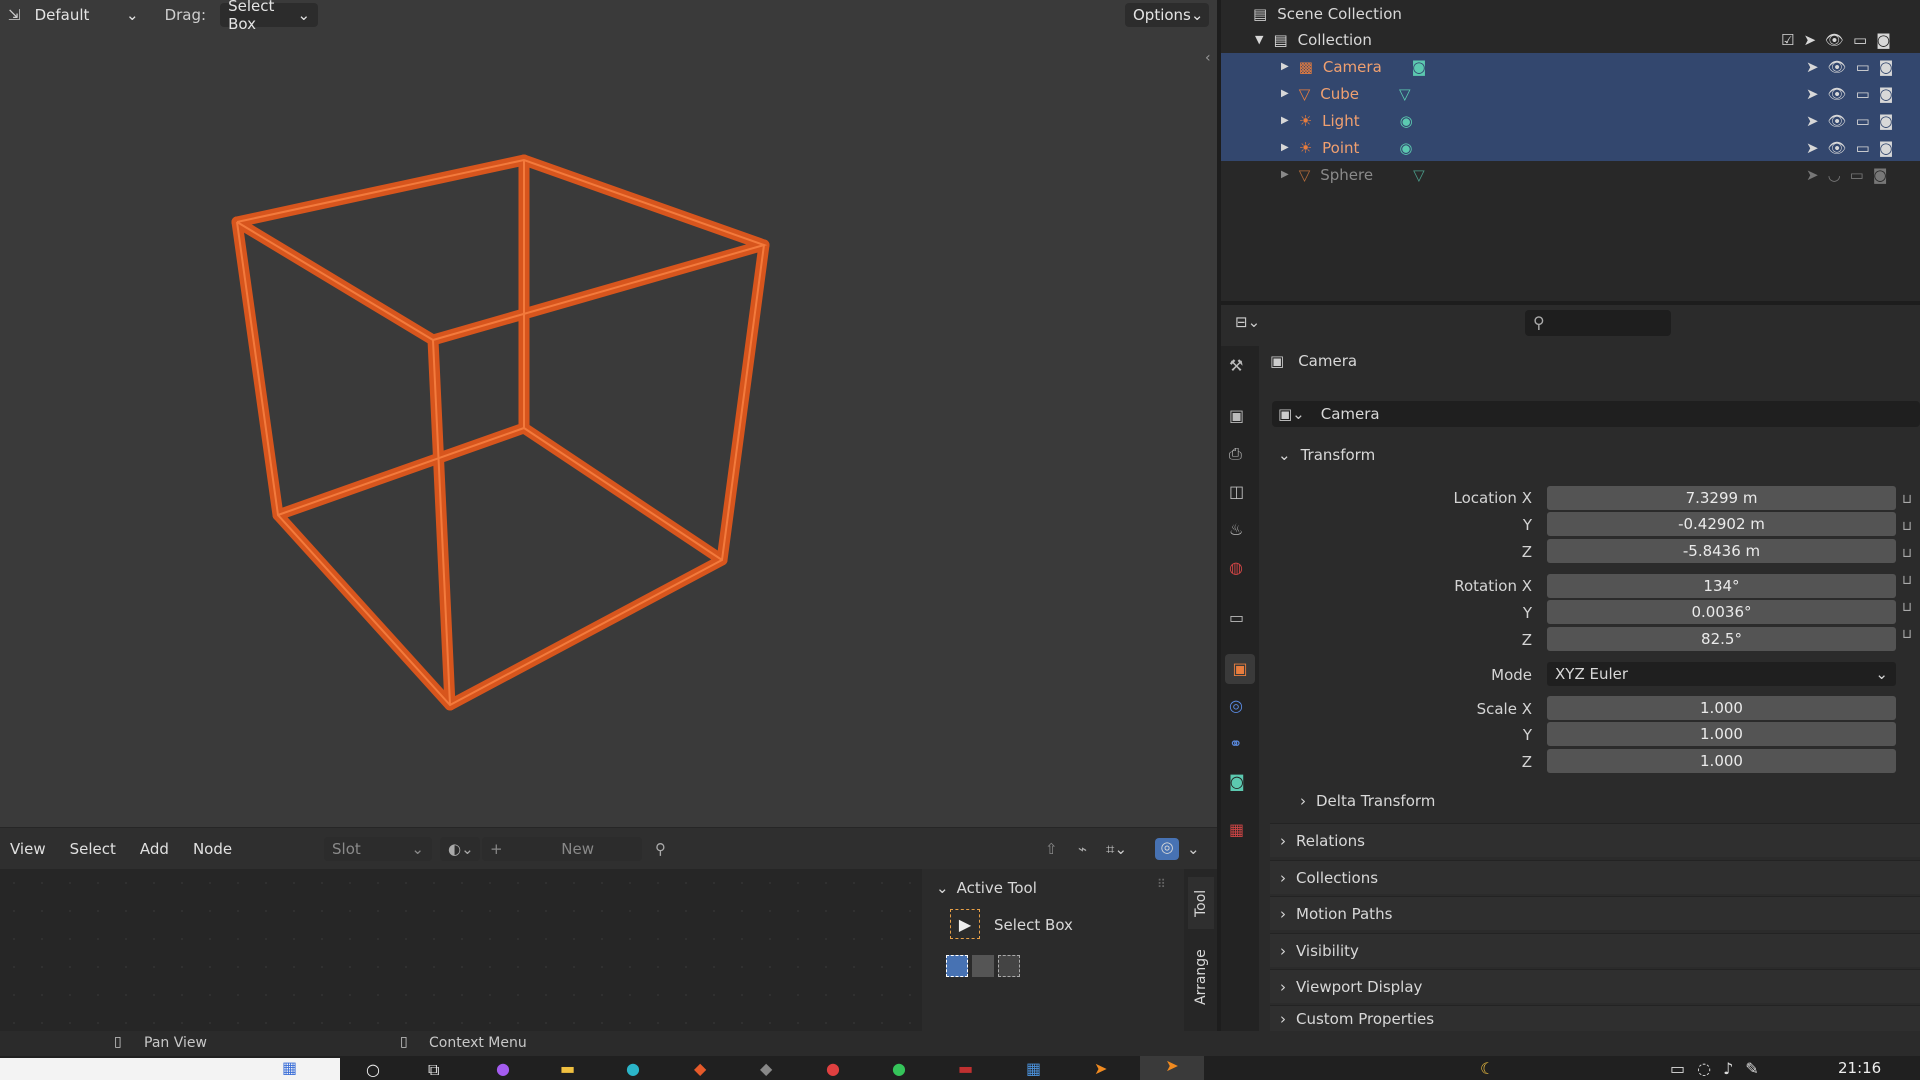 The width and height of the screenshot is (1920, 1080). What do you see at coordinates (1721, 761) in the screenshot?
I see `scale-z-field: 1.000` at bounding box center [1721, 761].